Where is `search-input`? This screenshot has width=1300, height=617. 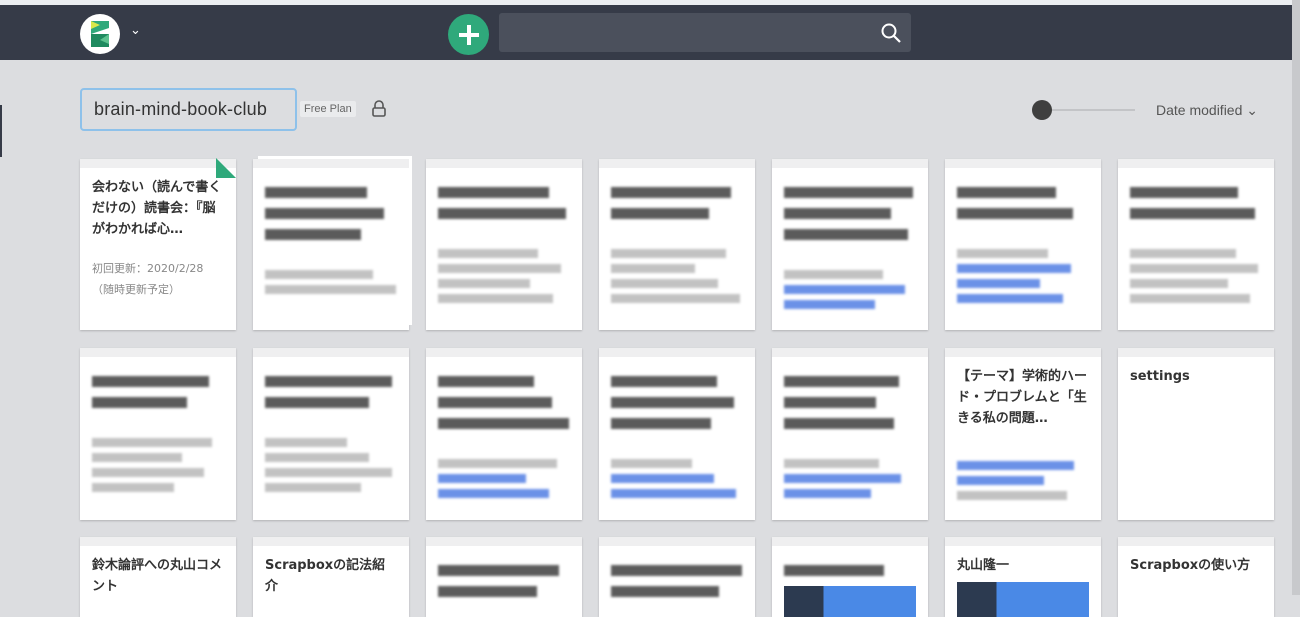 search-input is located at coordinates (705, 32).